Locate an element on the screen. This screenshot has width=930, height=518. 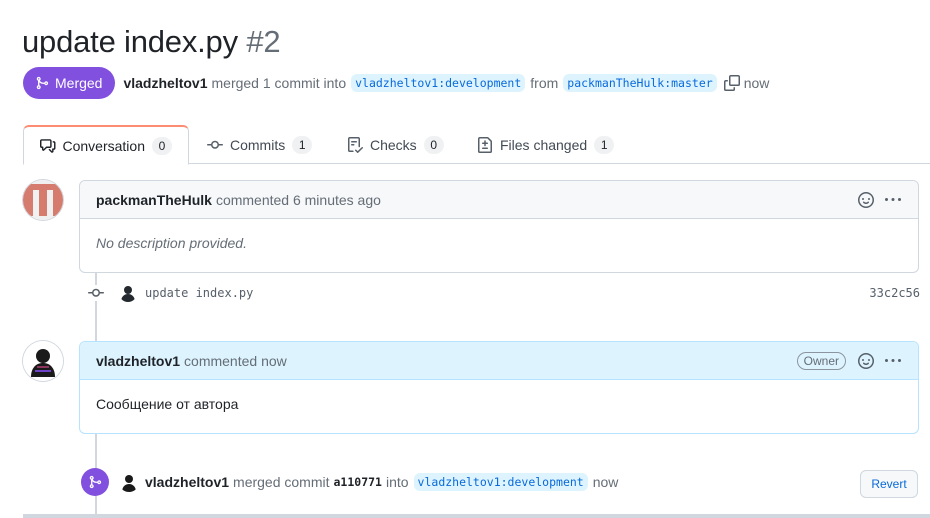
base-branch-label: vladzheltov1:development is located at coordinates (438, 83).